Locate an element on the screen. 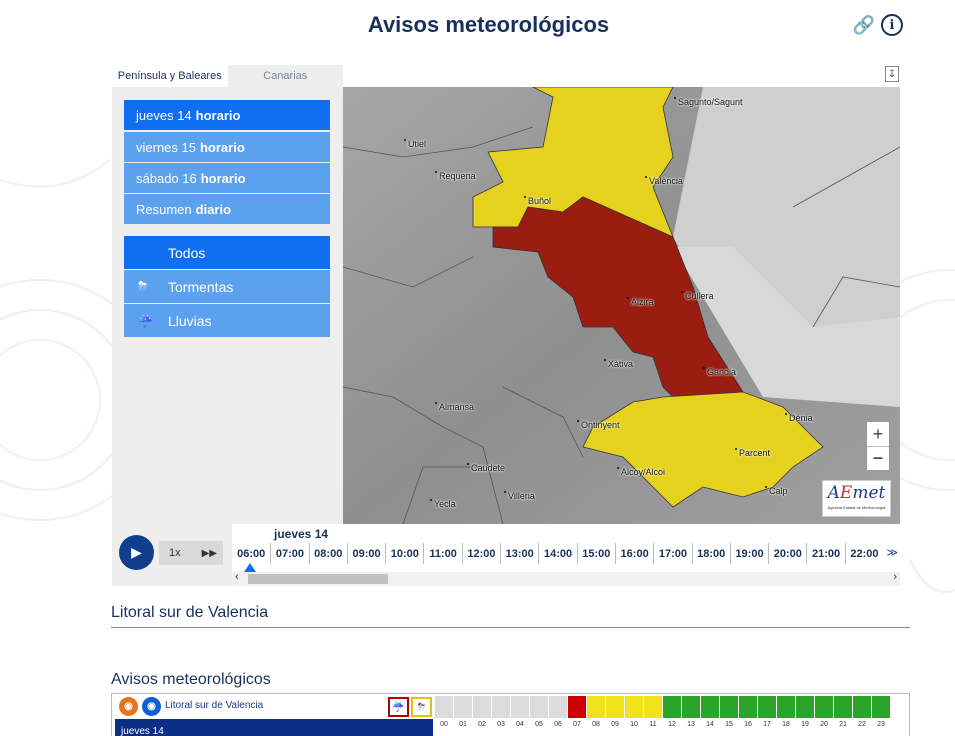  hour-cell: 08:00 is located at coordinates (327, 553).